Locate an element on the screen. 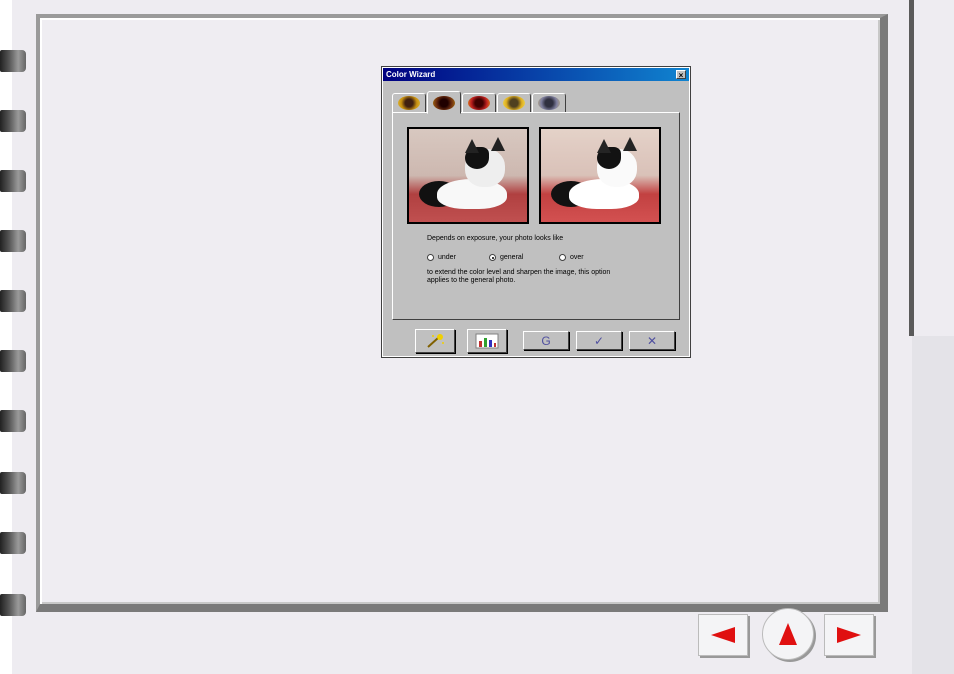 The height and width of the screenshot is (674, 954). prev-page-button is located at coordinates (723, 635).